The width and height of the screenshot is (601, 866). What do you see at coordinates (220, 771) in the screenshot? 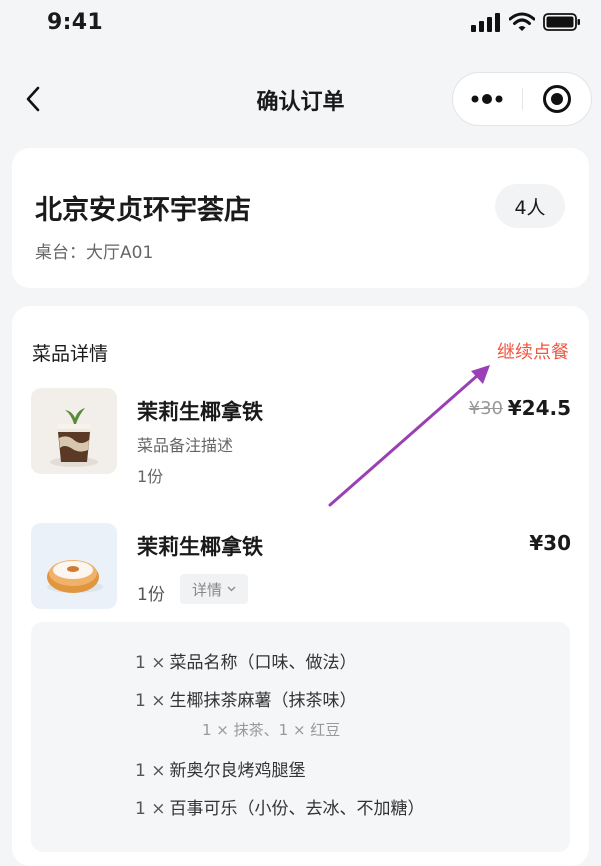
I see `combo-line: 1 × 新奥尔良烤鸡腿堡` at bounding box center [220, 771].